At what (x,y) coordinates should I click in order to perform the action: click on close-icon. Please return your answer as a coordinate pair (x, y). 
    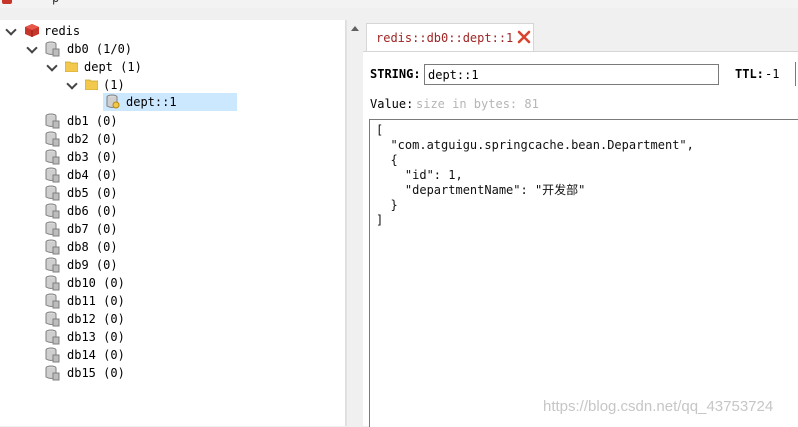
    Looking at the image, I should click on (524, 37).